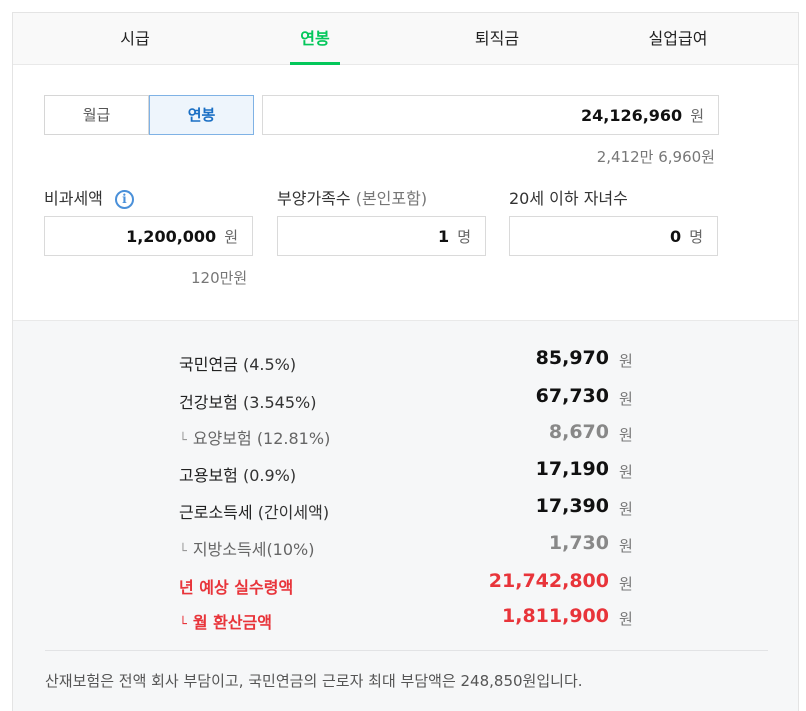  Describe the element at coordinates (248, 402) in the screenshot. I see `result-name: 건강보험 (3.545%)` at that location.